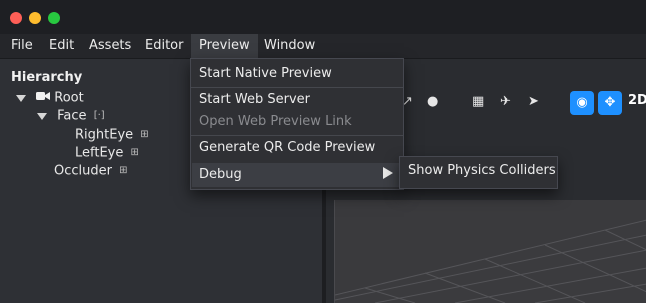 Image resolution: width=646 pixels, height=303 pixels. I want to click on tree-node-righteye: RightEye ⊞, so click(112, 135).